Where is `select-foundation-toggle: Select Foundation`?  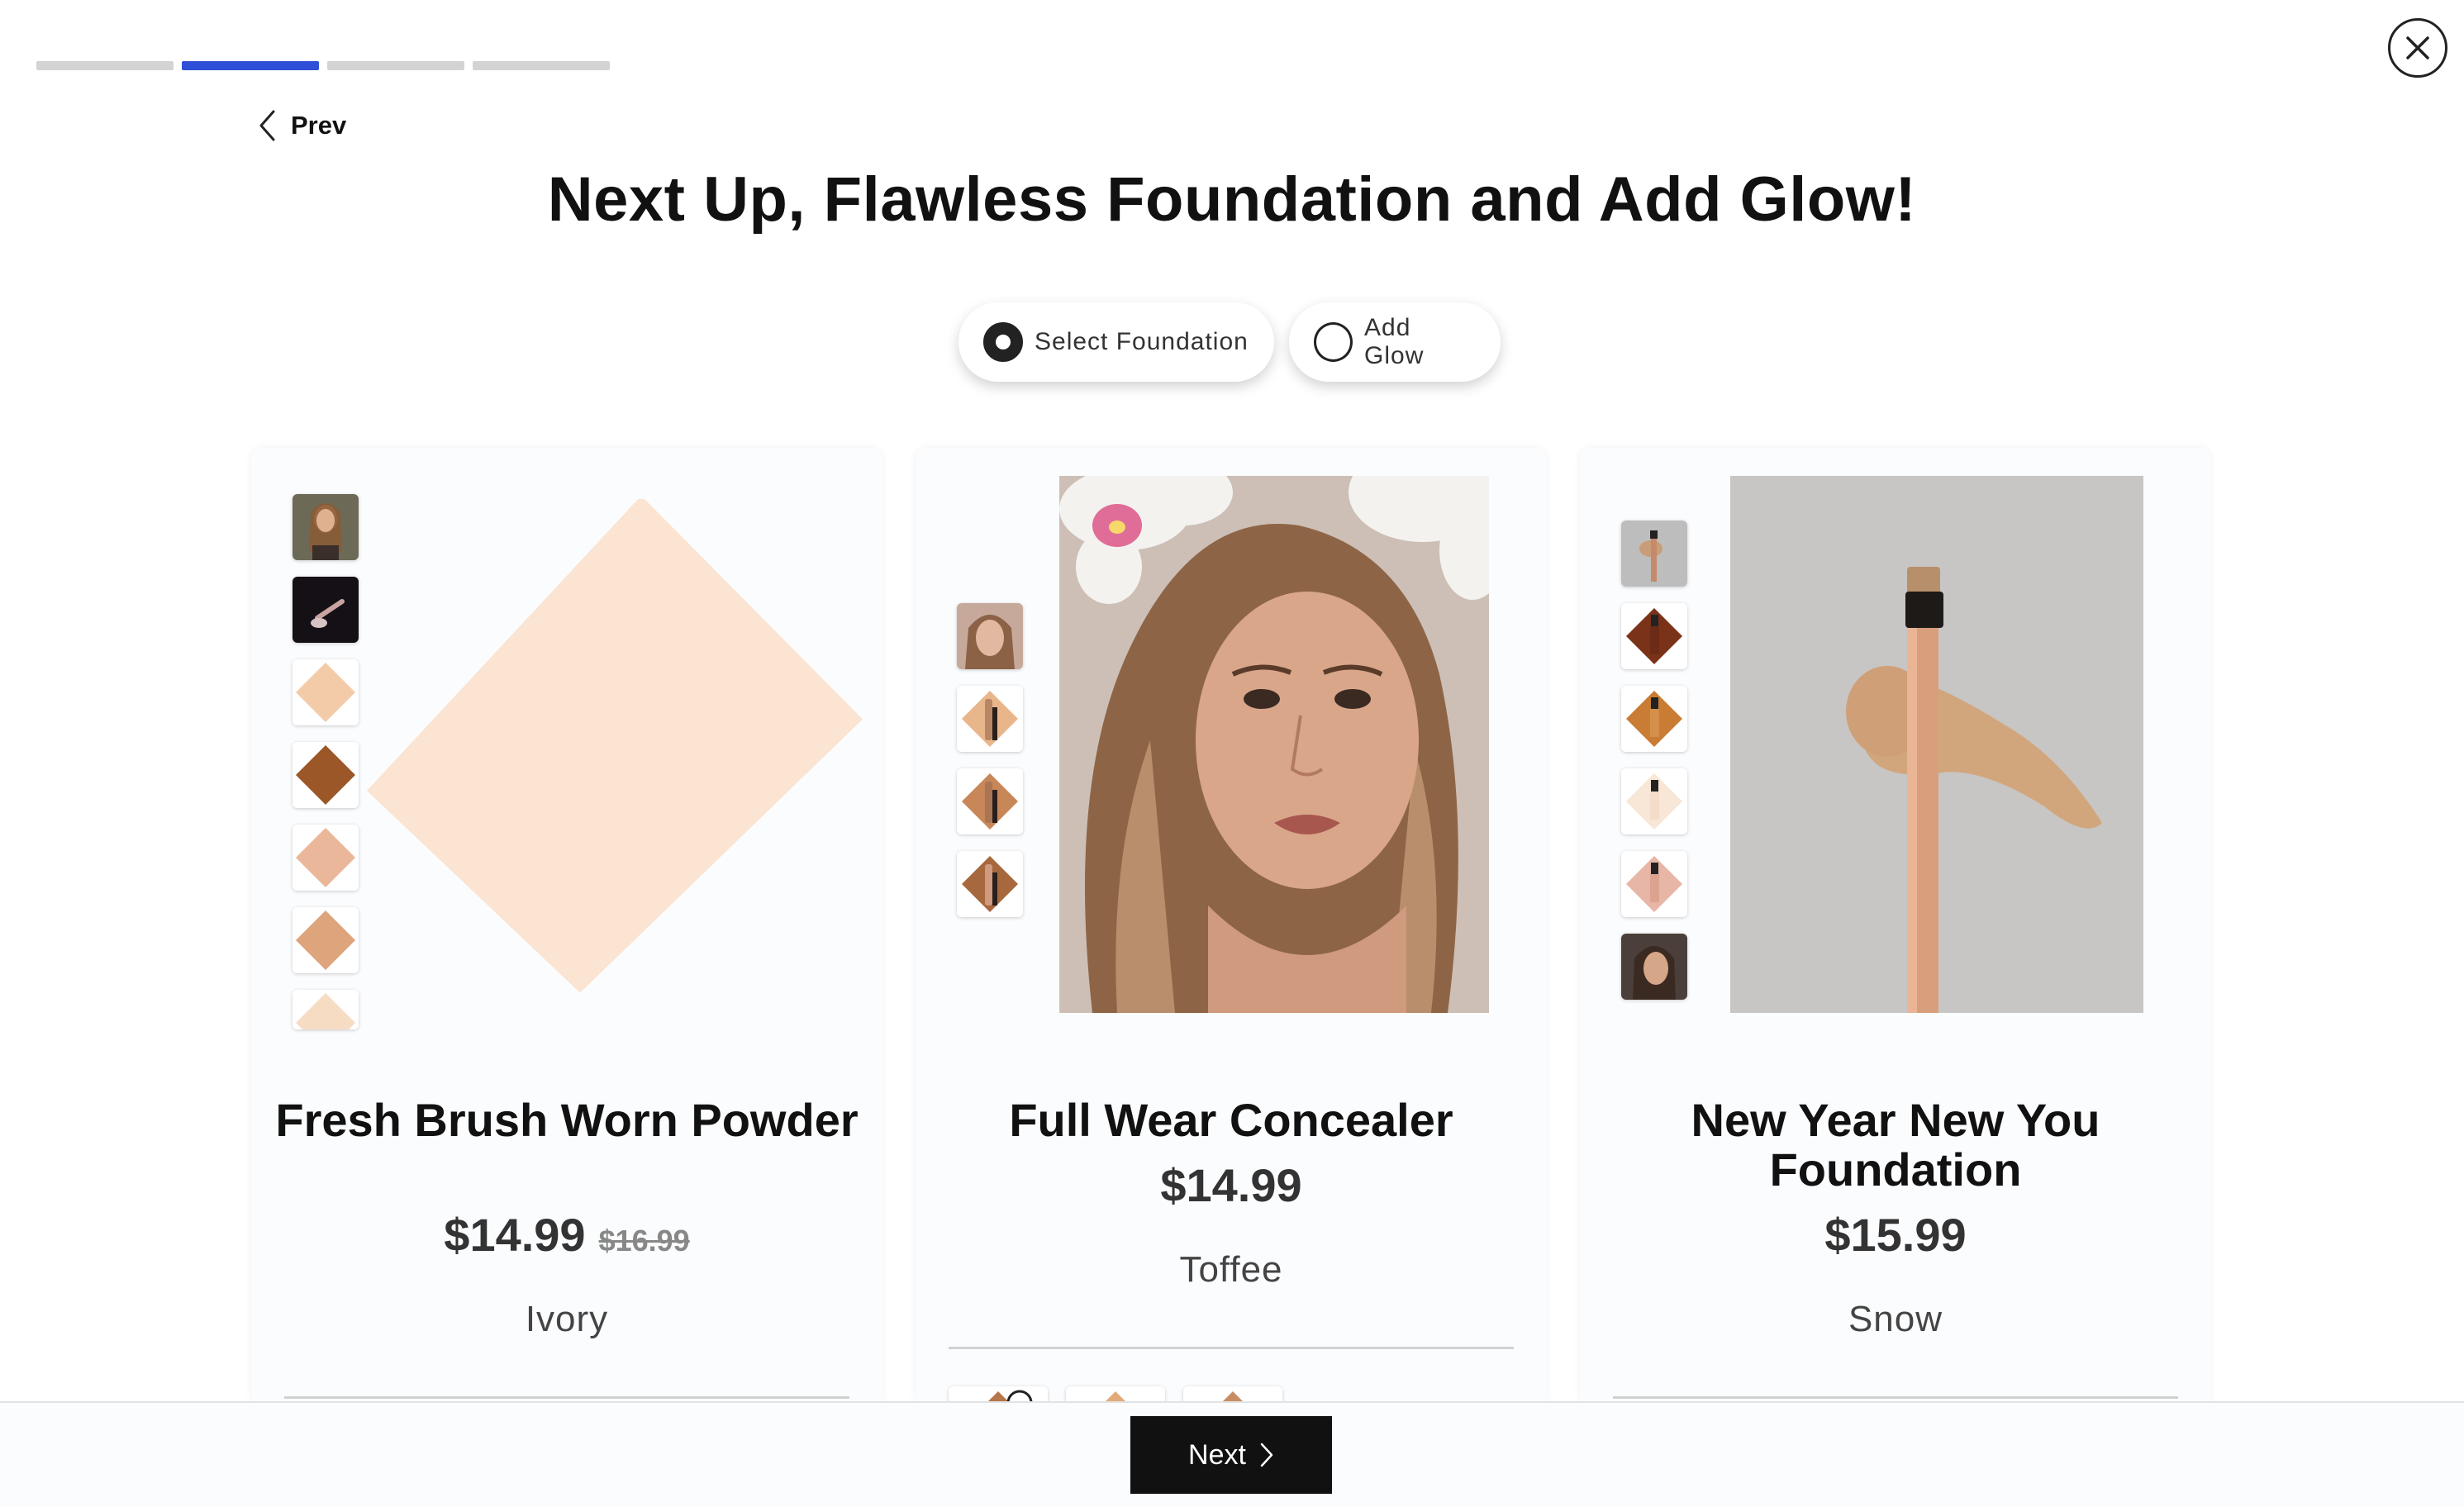 select-foundation-toggle: Select Foundation is located at coordinates (1116, 342).